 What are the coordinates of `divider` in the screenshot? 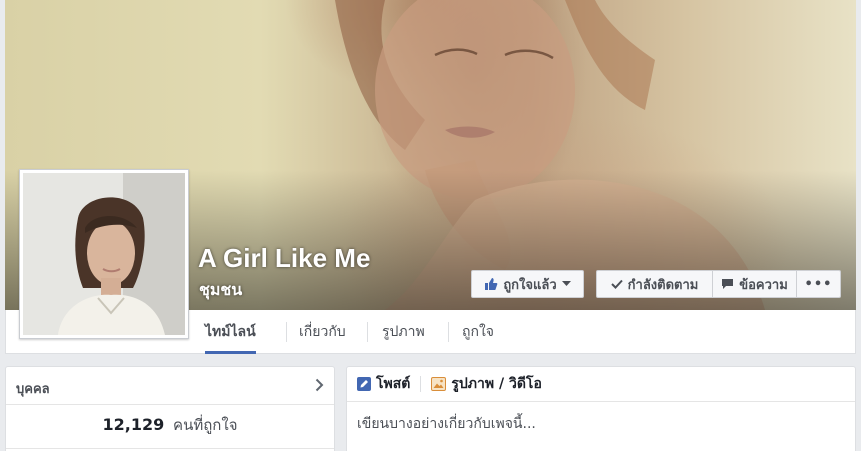 It's located at (170, 448).